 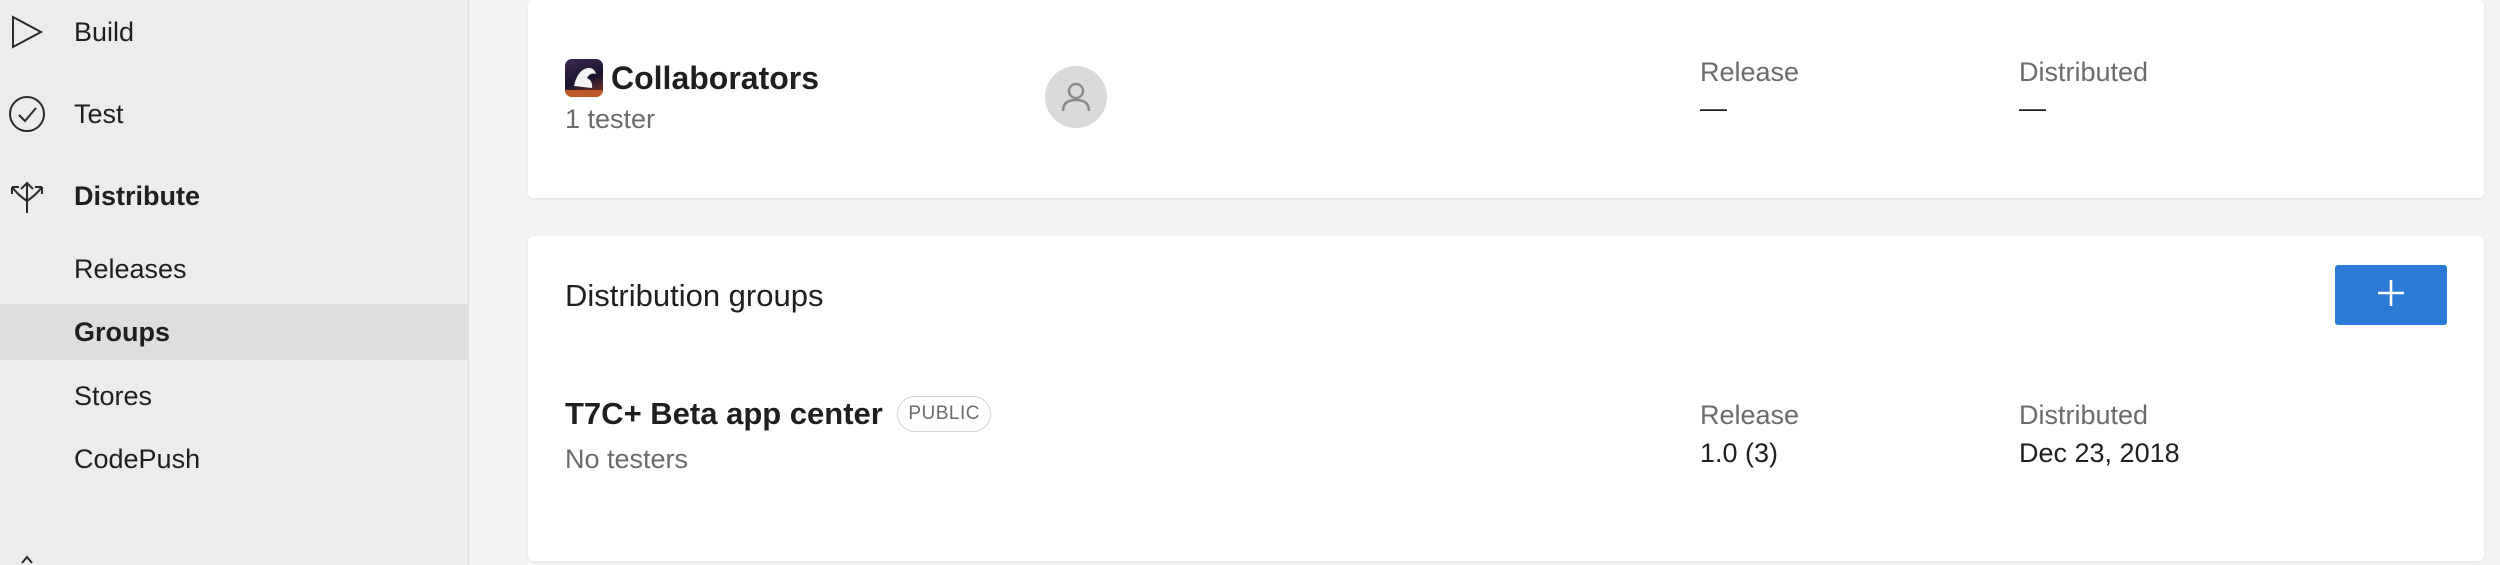 What do you see at coordinates (27, 196) in the screenshot?
I see `distribute-arrows-icon` at bounding box center [27, 196].